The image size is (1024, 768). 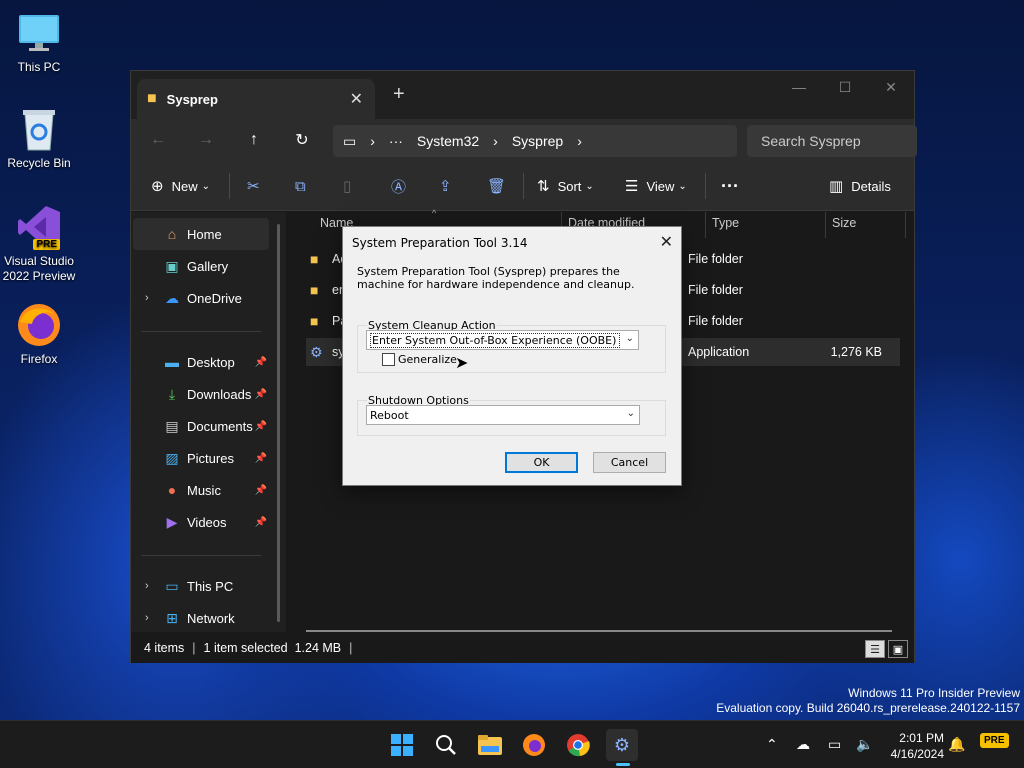 What do you see at coordinates (172, 457) in the screenshot?
I see `pictures-icon: ▨` at bounding box center [172, 457].